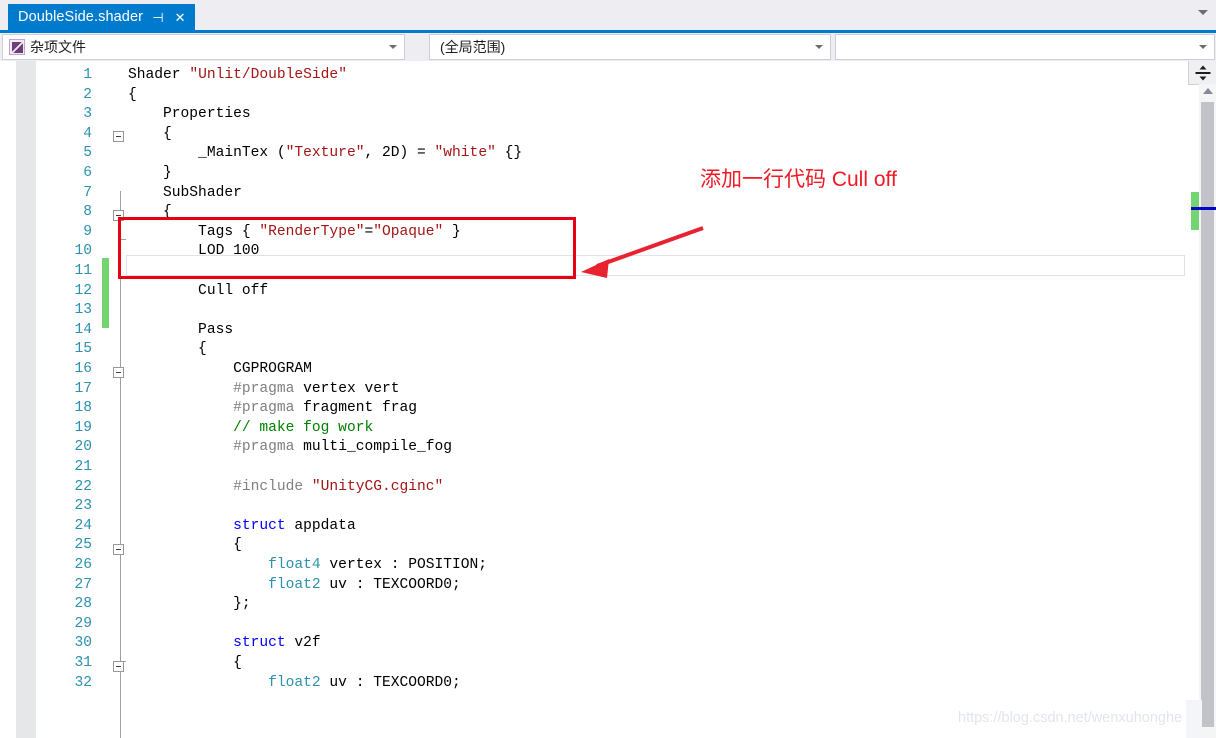 This screenshot has height=738, width=1216. I want to click on code-line: 19 // make fog work, so click(608, 429).